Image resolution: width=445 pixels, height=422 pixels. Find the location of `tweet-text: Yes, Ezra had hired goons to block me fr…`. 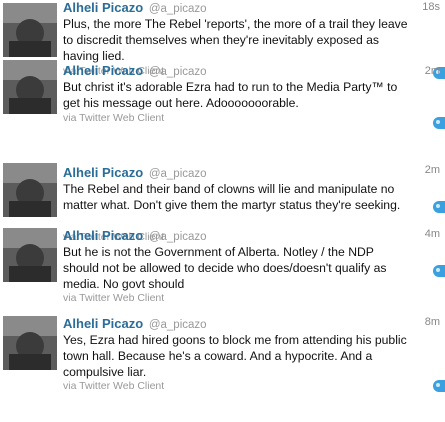

tweet-text: Yes, Ezra had hired goons to block me fr… is located at coordinates (235, 356).